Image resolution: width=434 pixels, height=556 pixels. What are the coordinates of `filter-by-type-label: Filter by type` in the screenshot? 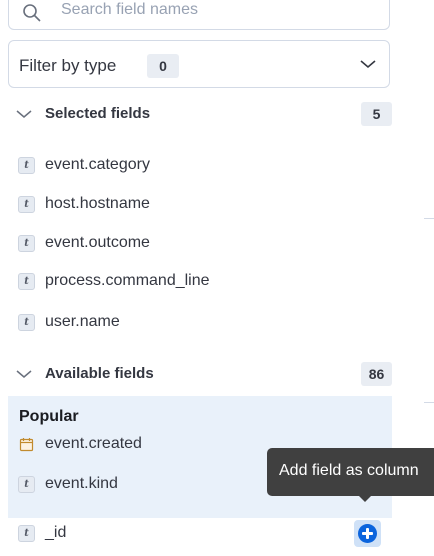 It's located at (68, 65).